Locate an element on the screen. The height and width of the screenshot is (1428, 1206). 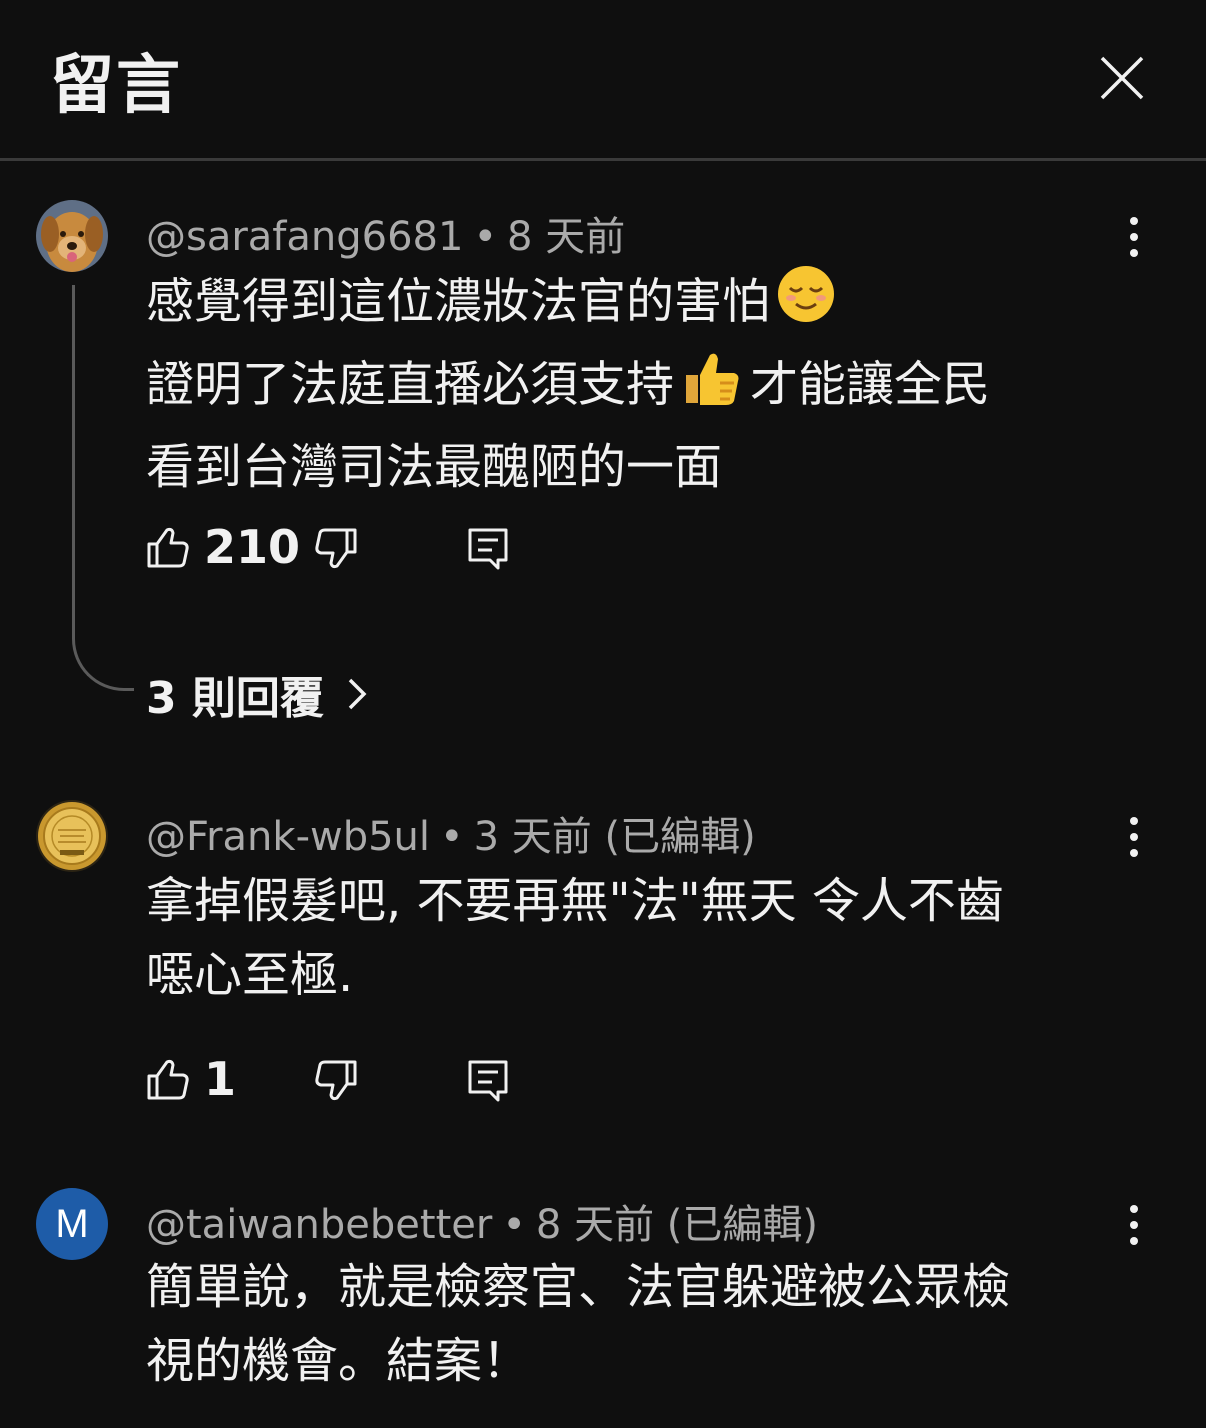
comments-header: 留言 is located at coordinates (603, 80).